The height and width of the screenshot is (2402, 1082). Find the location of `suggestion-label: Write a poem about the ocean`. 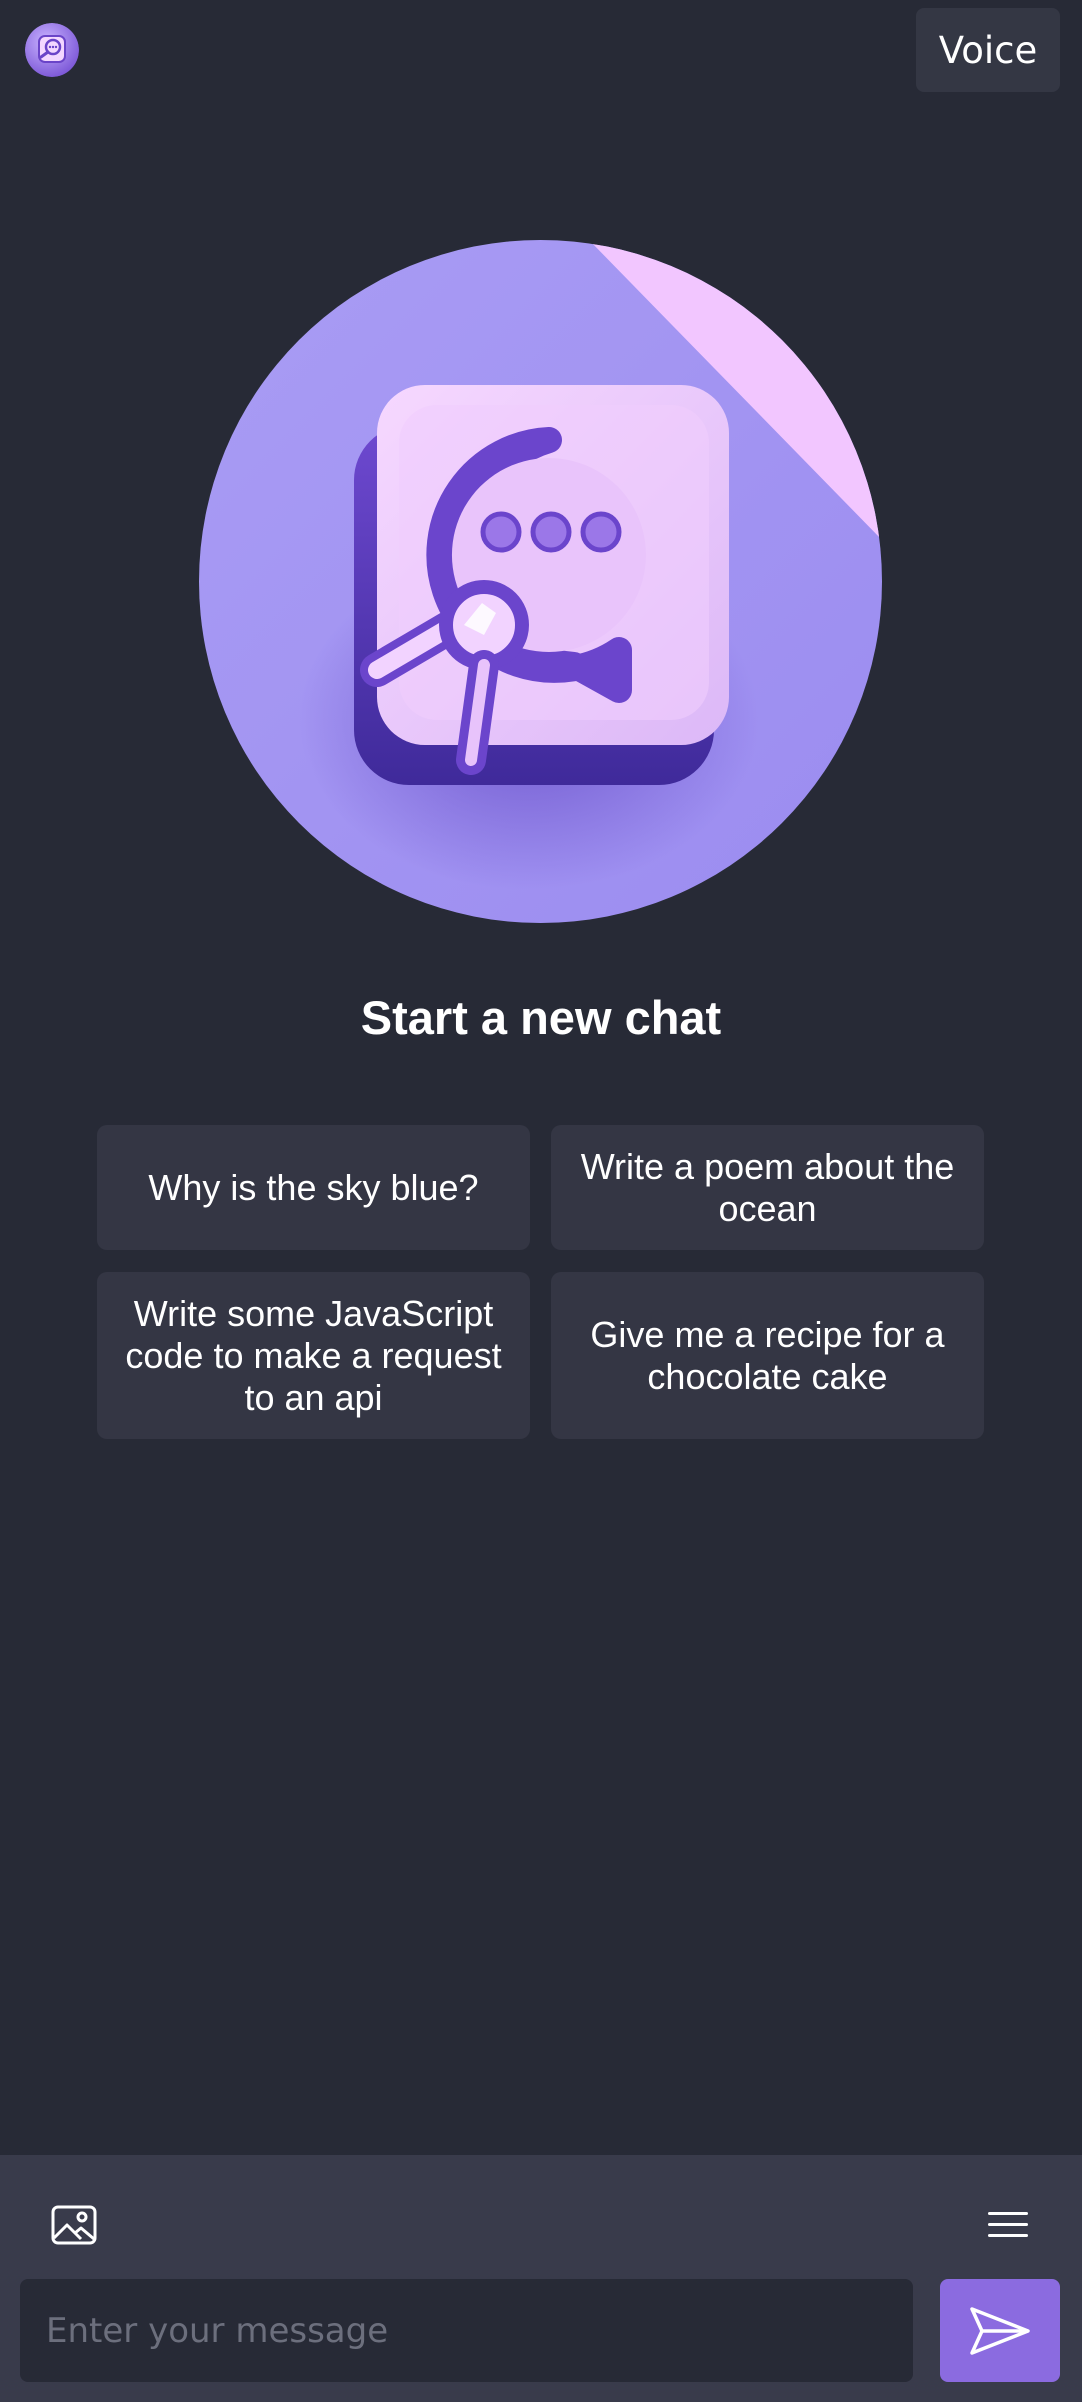

suggestion-label: Write a poem about the ocean is located at coordinates (767, 1187).